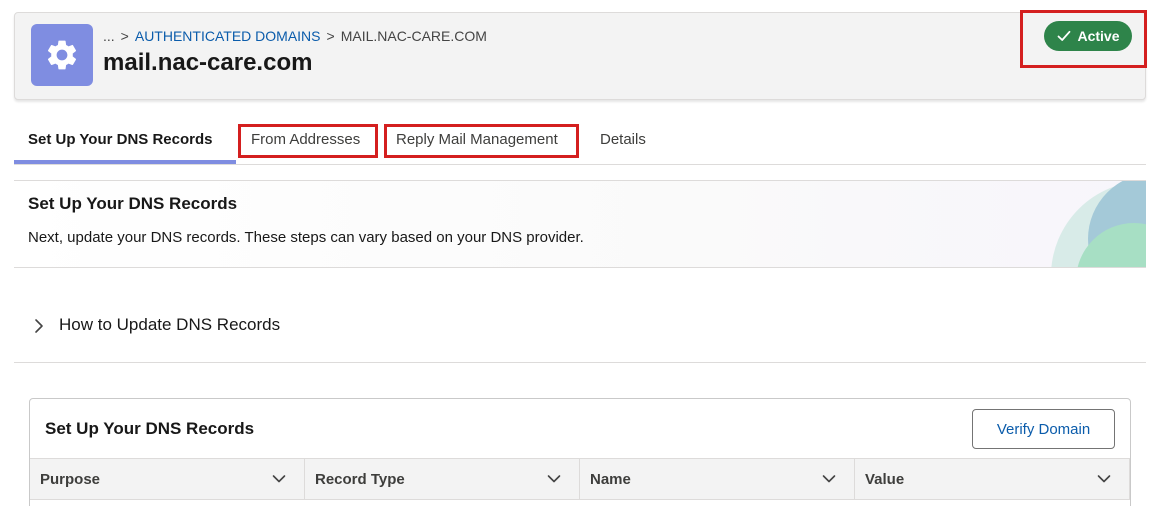 The width and height of the screenshot is (1161, 506). Describe the element at coordinates (442, 479) in the screenshot. I see `column-header-record-type: Record Type` at that location.